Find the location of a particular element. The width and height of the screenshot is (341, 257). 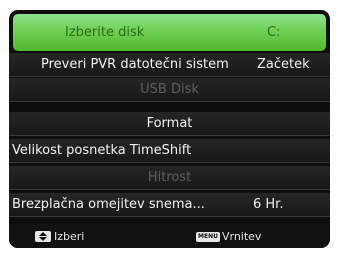

menu-item-label: Hitrost is located at coordinates (169, 177).